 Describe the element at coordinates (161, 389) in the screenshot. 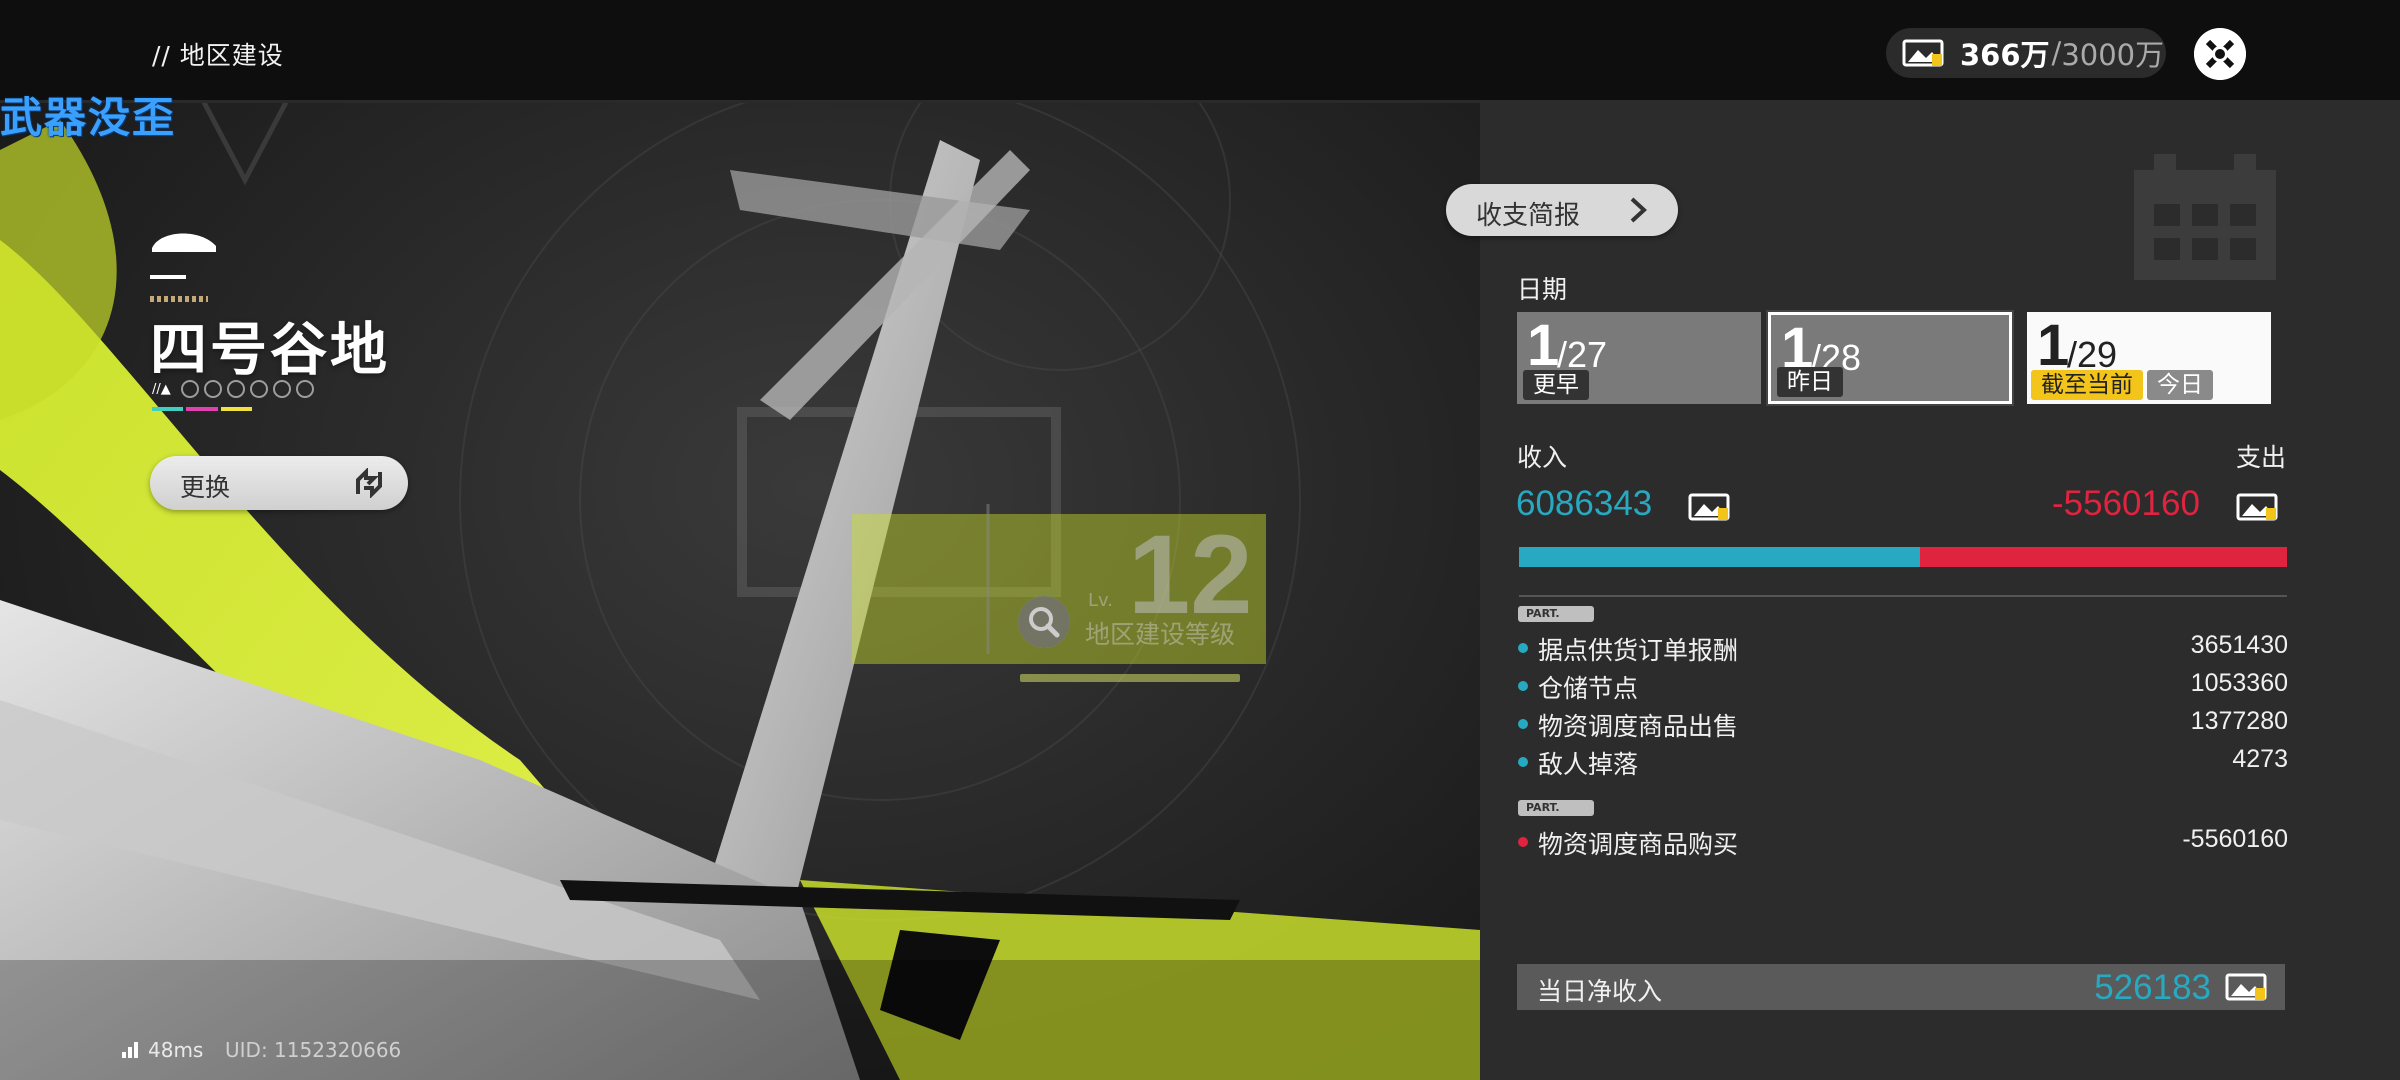

I see `rank-mark: //▲` at that location.